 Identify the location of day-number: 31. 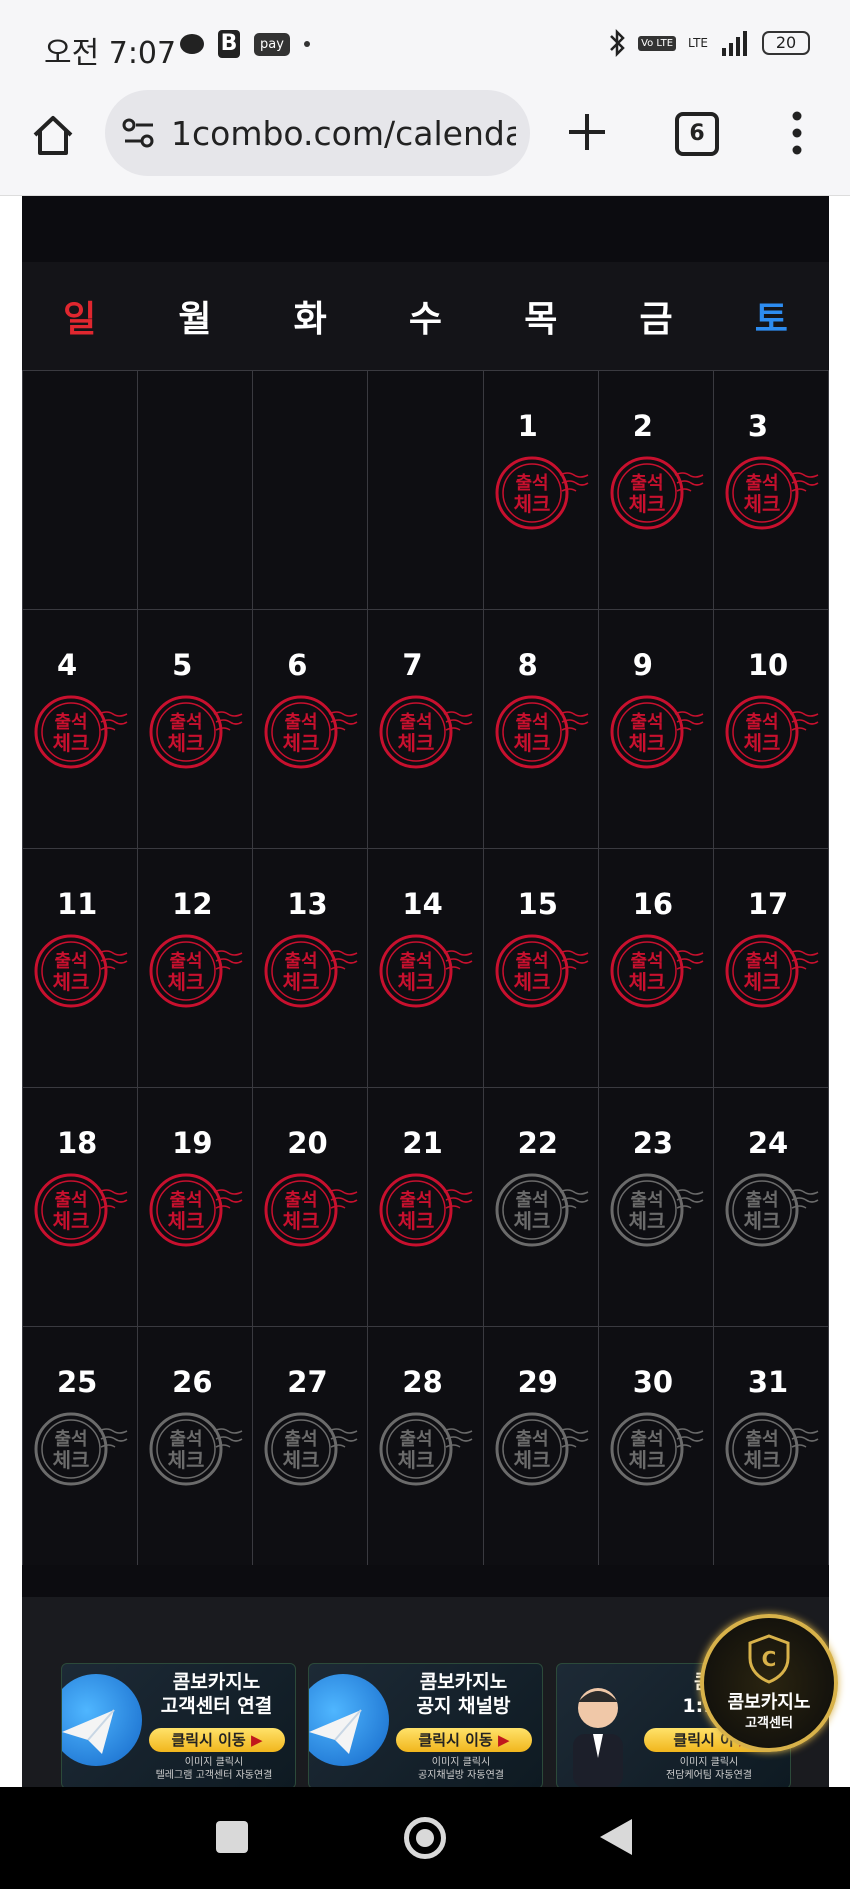
(768, 1382).